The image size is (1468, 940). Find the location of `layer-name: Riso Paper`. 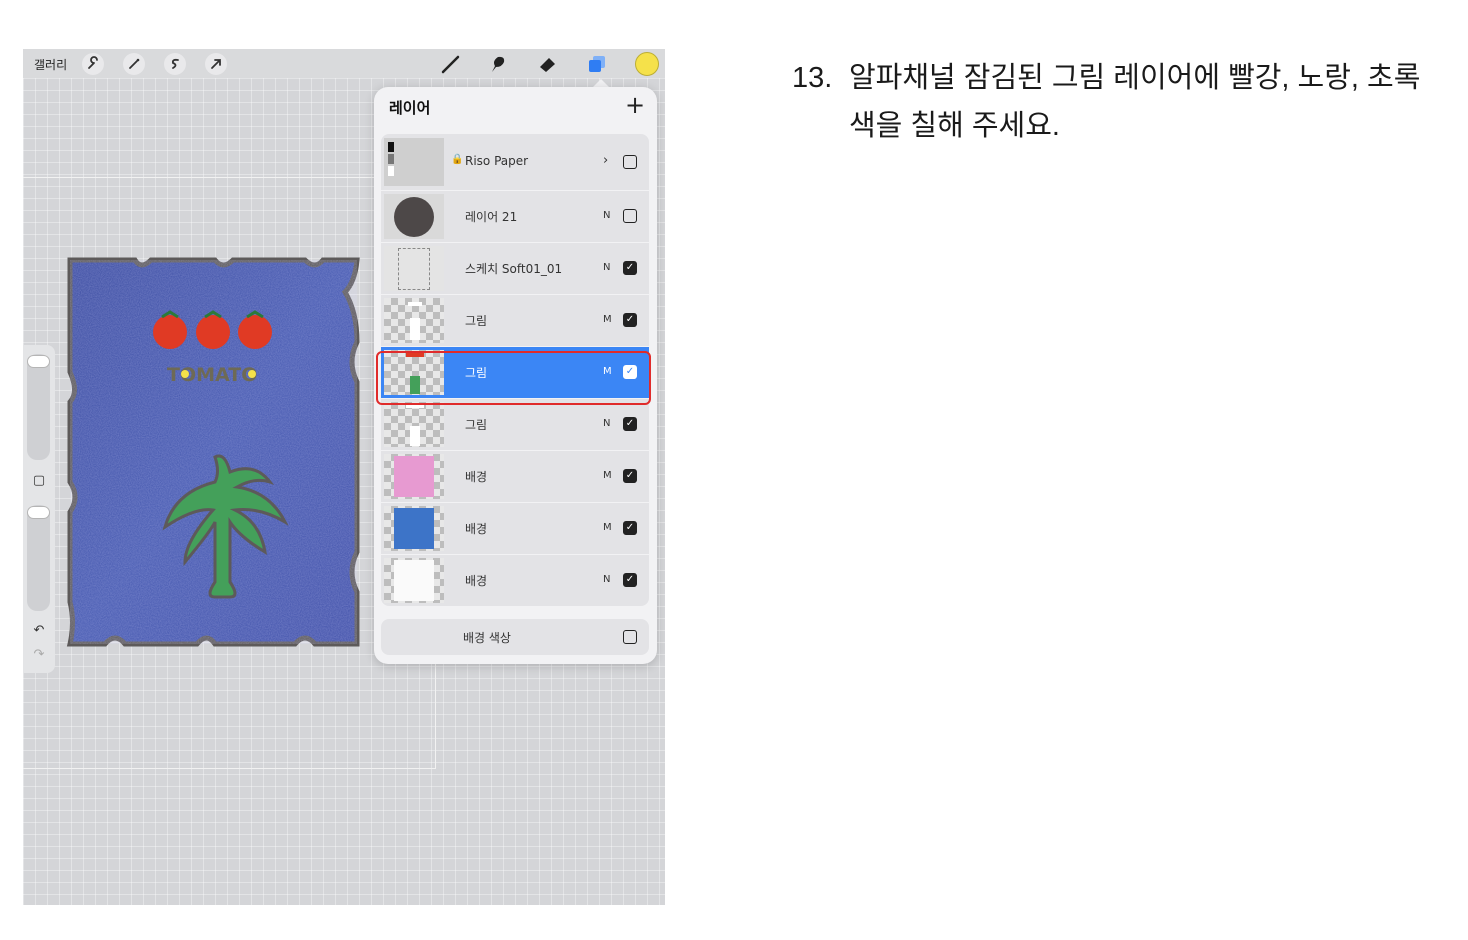

layer-name: Riso Paper is located at coordinates (497, 161).